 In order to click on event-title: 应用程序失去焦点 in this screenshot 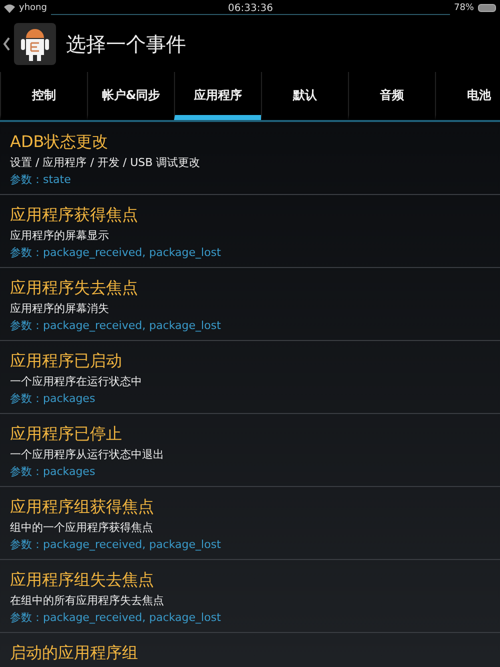, I will do `click(74, 288)`.